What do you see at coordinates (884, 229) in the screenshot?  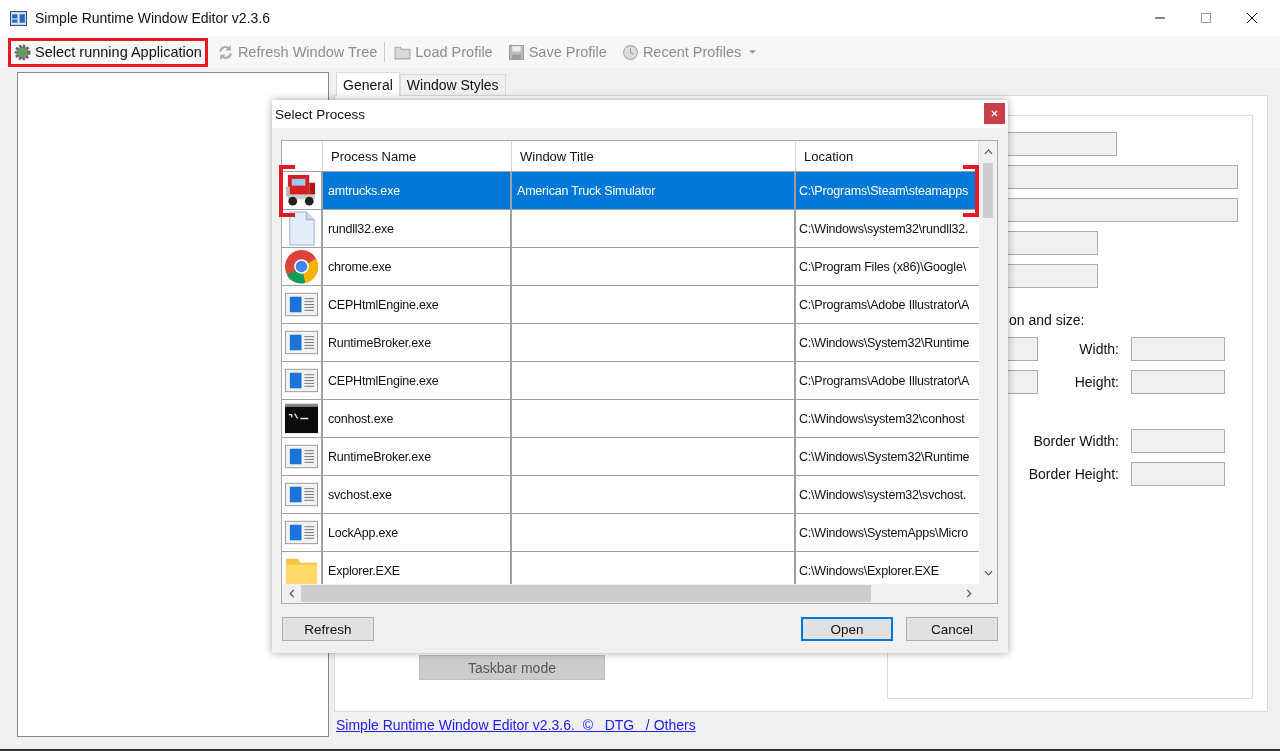 I see `table-cell-text: C:\Windows\system32\rundll32.` at bounding box center [884, 229].